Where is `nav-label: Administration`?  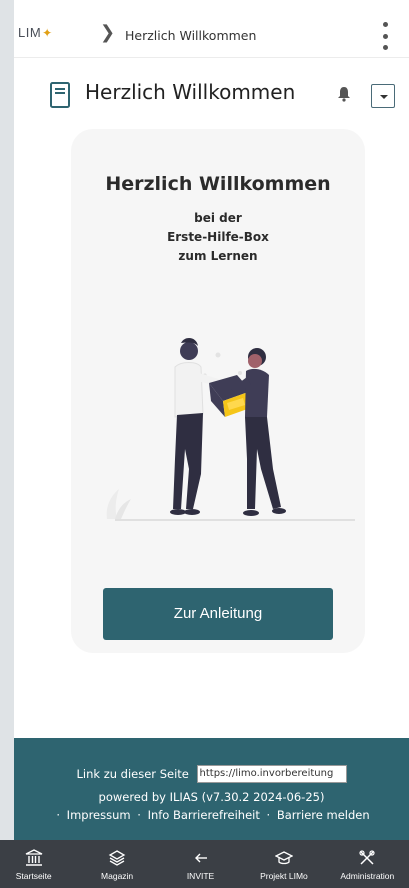 nav-label: Administration is located at coordinates (367, 876).